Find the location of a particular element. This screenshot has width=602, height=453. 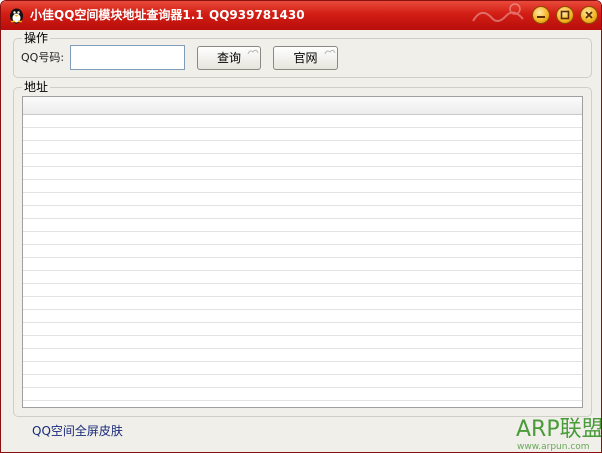

maximize-button is located at coordinates (565, 15).